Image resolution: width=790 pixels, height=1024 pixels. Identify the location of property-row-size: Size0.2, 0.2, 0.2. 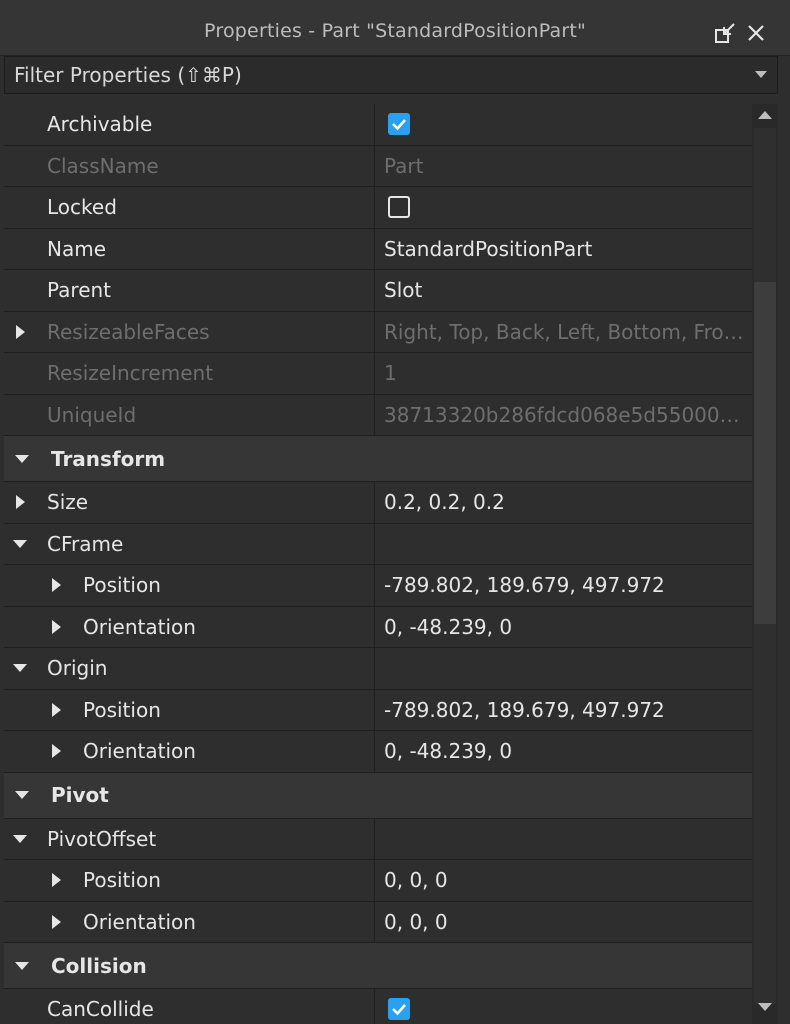
(378, 503).